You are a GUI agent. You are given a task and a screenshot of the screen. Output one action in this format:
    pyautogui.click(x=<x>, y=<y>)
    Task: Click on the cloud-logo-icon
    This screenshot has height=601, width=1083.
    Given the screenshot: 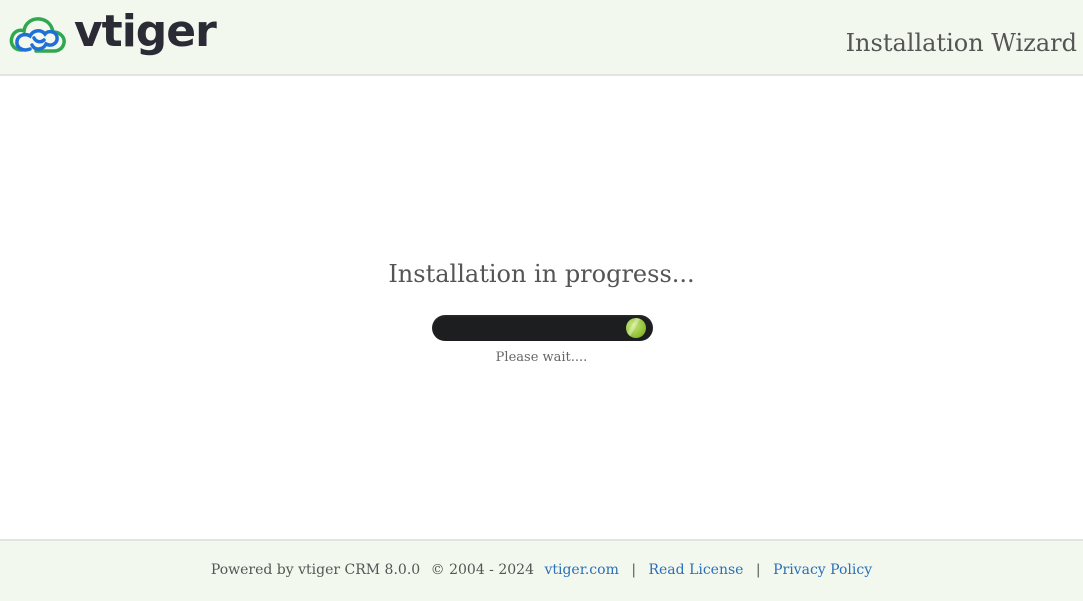 What is the action you would take?
    pyautogui.click(x=38, y=35)
    